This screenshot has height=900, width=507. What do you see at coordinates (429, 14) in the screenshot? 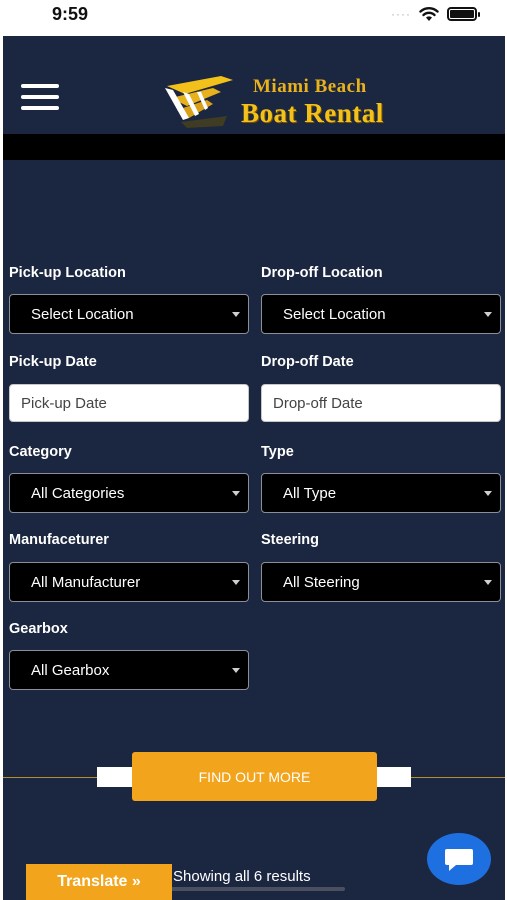
I see `wifi-icon` at bounding box center [429, 14].